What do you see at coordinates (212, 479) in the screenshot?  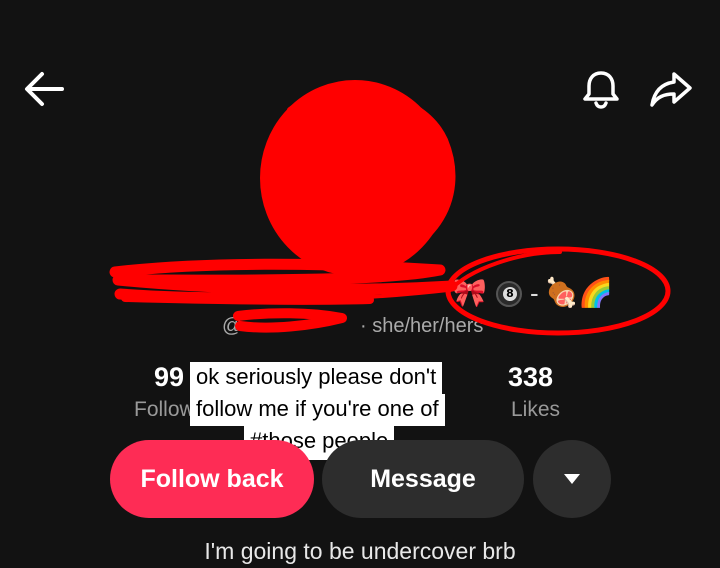 I see `follow-back-button: Follow back` at bounding box center [212, 479].